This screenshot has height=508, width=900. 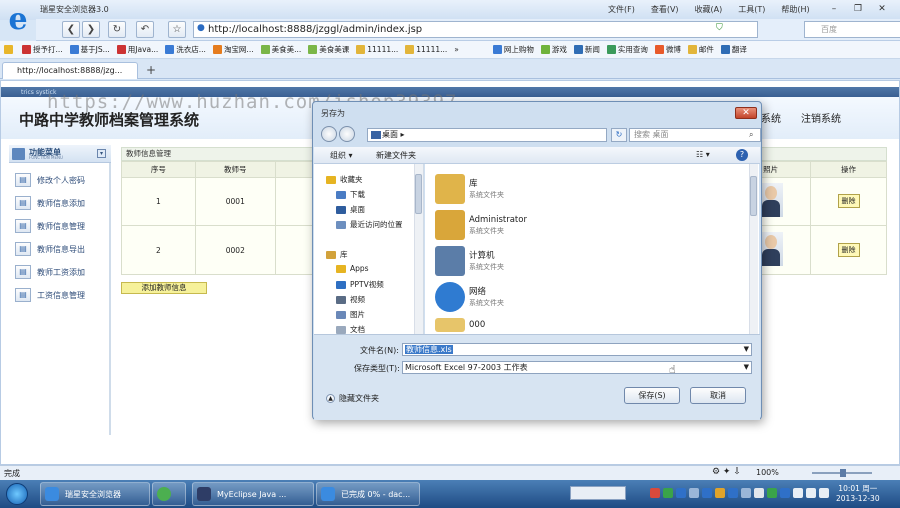 I want to click on file-item: Administrator 系统文件夹, so click(x=481, y=225).